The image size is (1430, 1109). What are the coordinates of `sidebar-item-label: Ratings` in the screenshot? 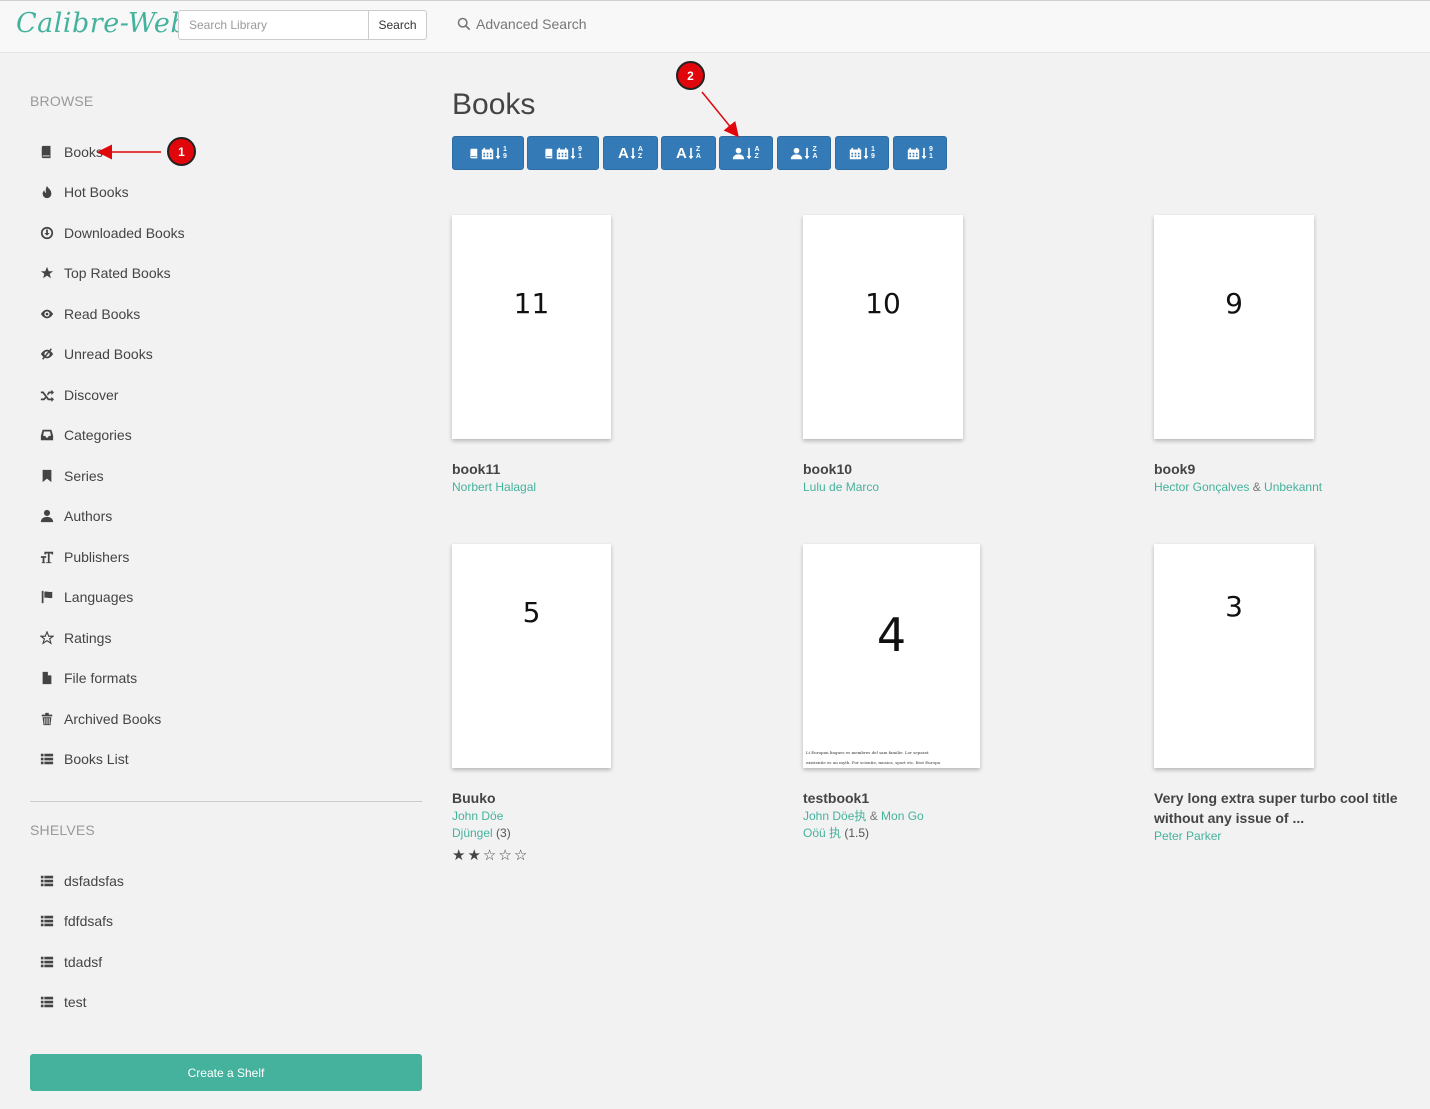 It's located at (88, 638).